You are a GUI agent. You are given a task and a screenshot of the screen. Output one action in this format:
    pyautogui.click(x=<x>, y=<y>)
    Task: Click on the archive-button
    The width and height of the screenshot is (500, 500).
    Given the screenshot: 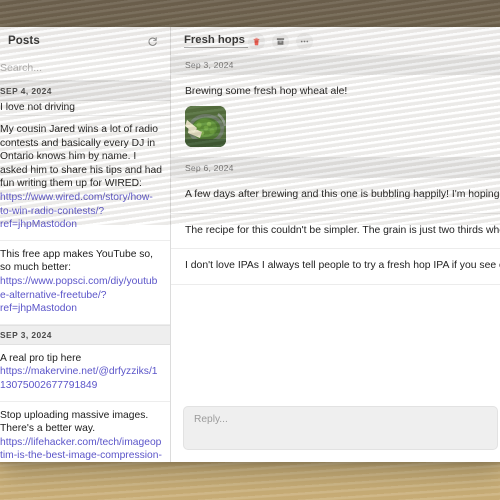 What is the action you would take?
    pyautogui.click(x=280, y=41)
    